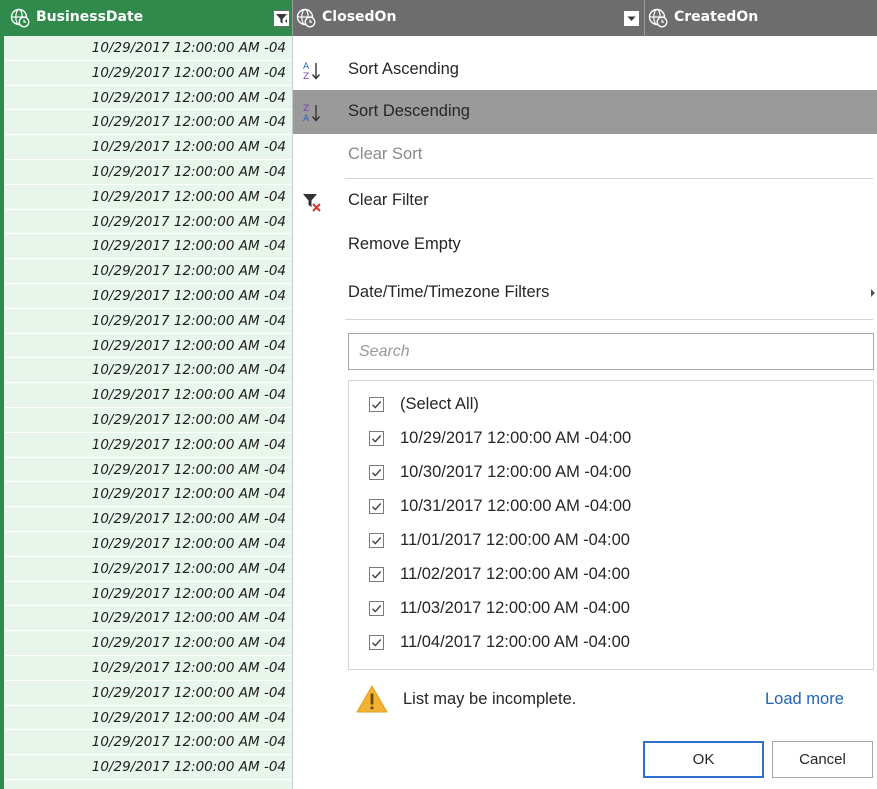 The height and width of the screenshot is (789, 877). I want to click on menu-item-label: Remove Empty, so click(404, 244).